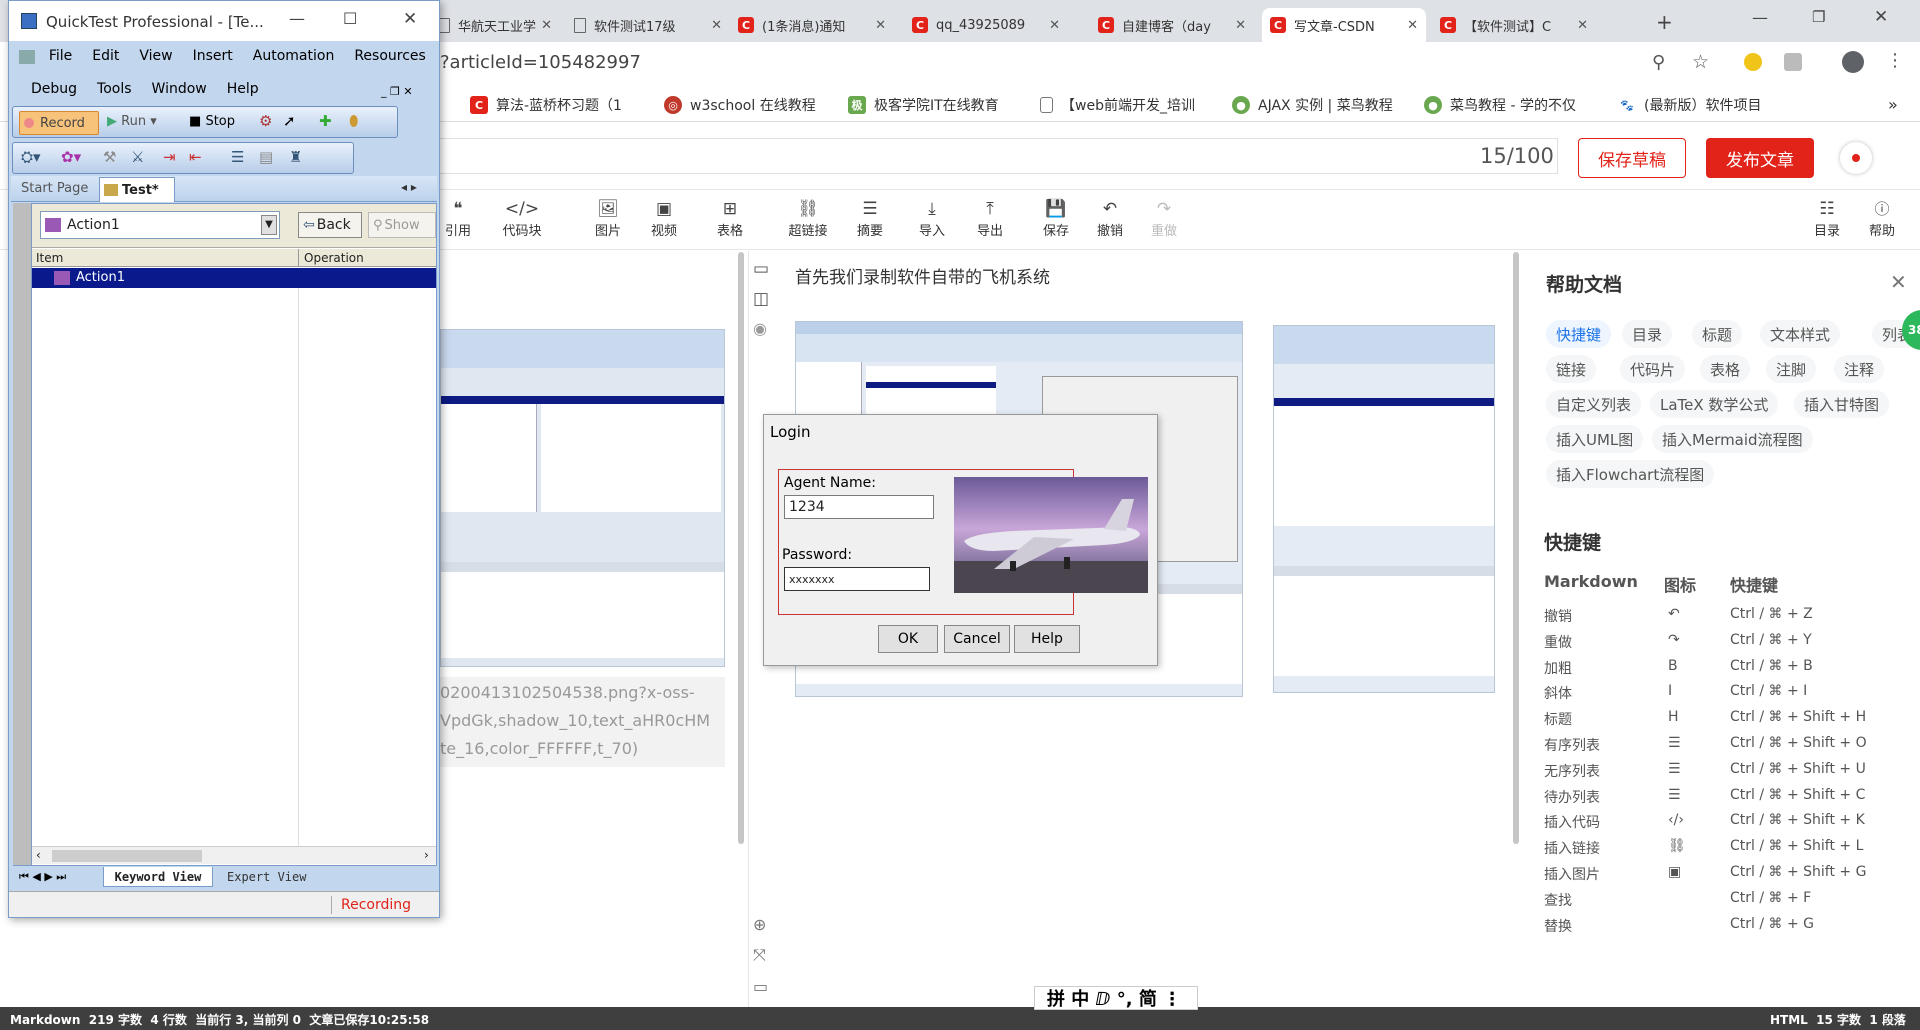  I want to click on browser-tab: C 自建博客（day ✕, so click(1172, 25).